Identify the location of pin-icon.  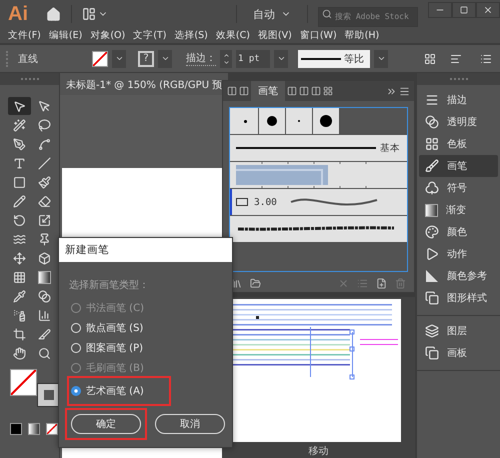
(44, 239).